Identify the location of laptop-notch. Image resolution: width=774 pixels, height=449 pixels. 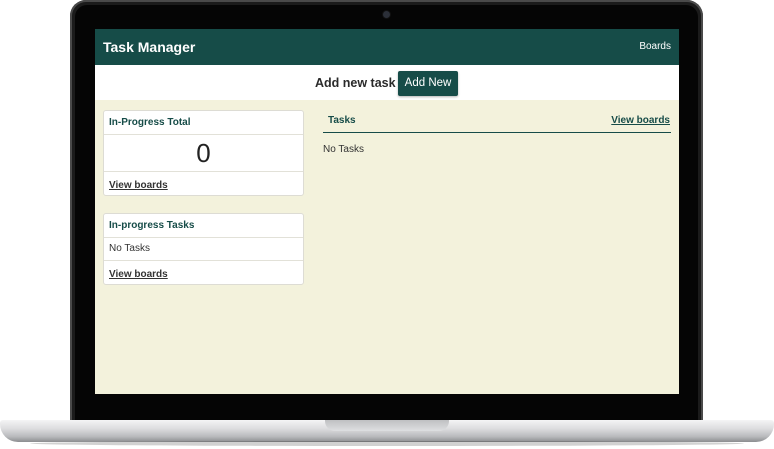
(387, 425).